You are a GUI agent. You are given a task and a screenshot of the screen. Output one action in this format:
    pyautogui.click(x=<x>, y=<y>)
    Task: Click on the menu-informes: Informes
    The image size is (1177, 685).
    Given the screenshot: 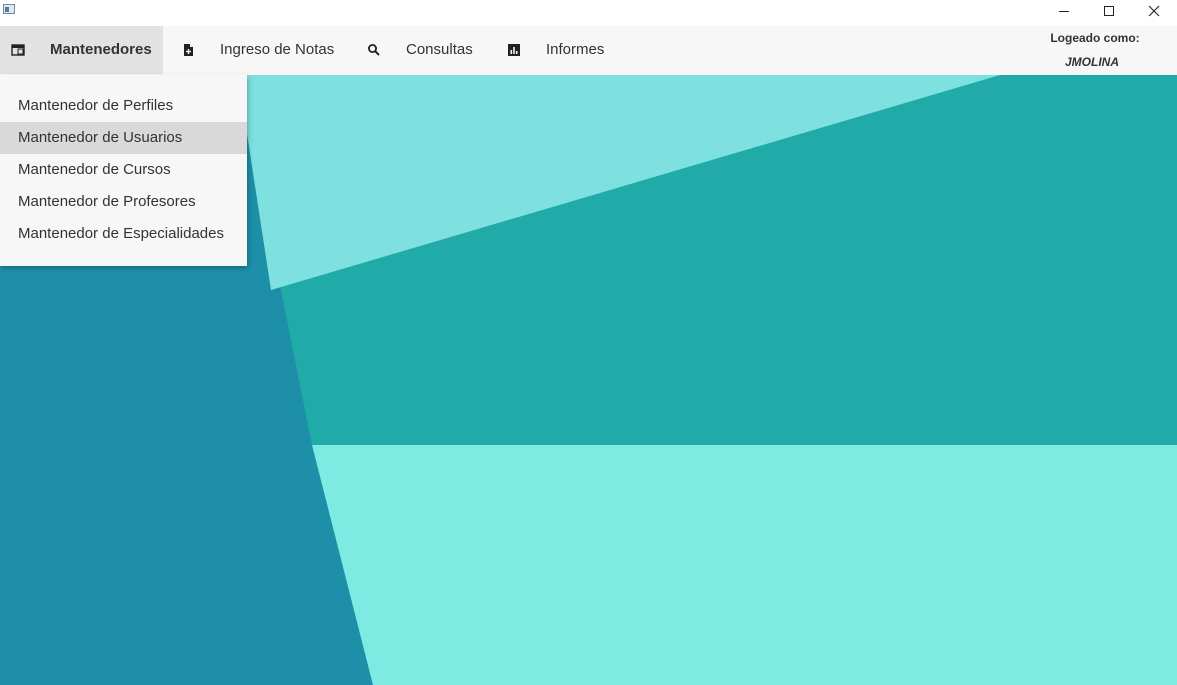 What is the action you would take?
    pyautogui.click(x=560, y=50)
    